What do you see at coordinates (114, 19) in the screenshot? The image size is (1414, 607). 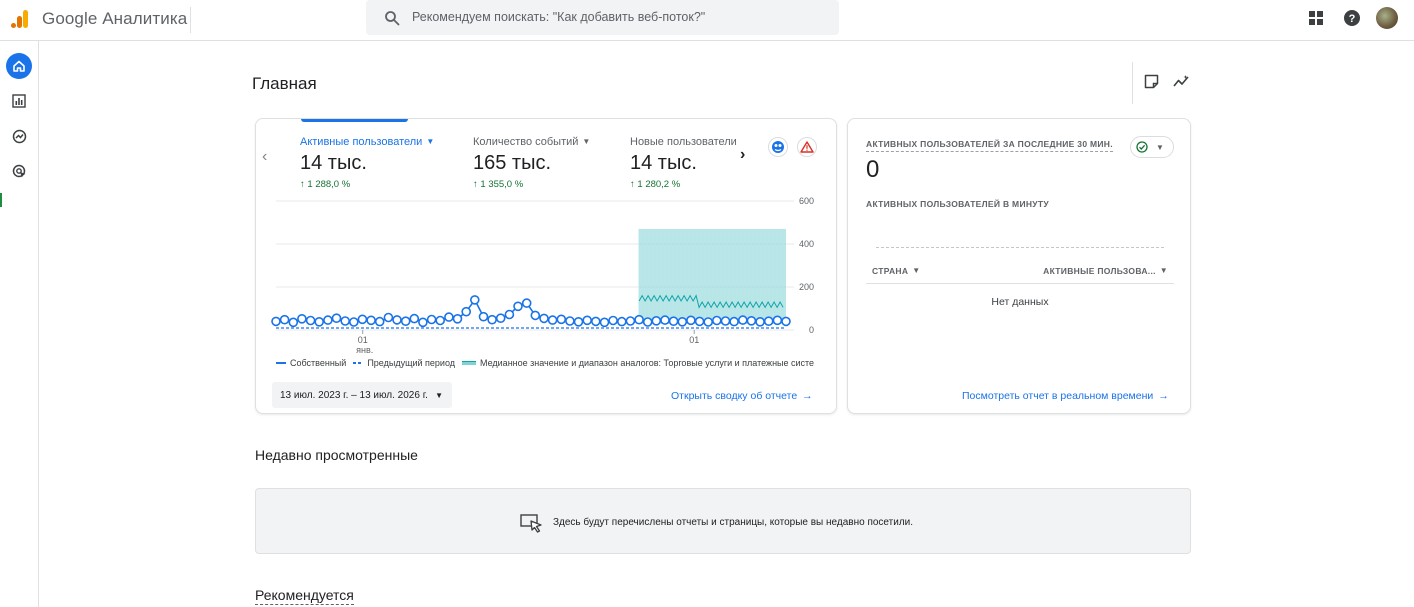 I see `app-name: Google Аналитика` at bounding box center [114, 19].